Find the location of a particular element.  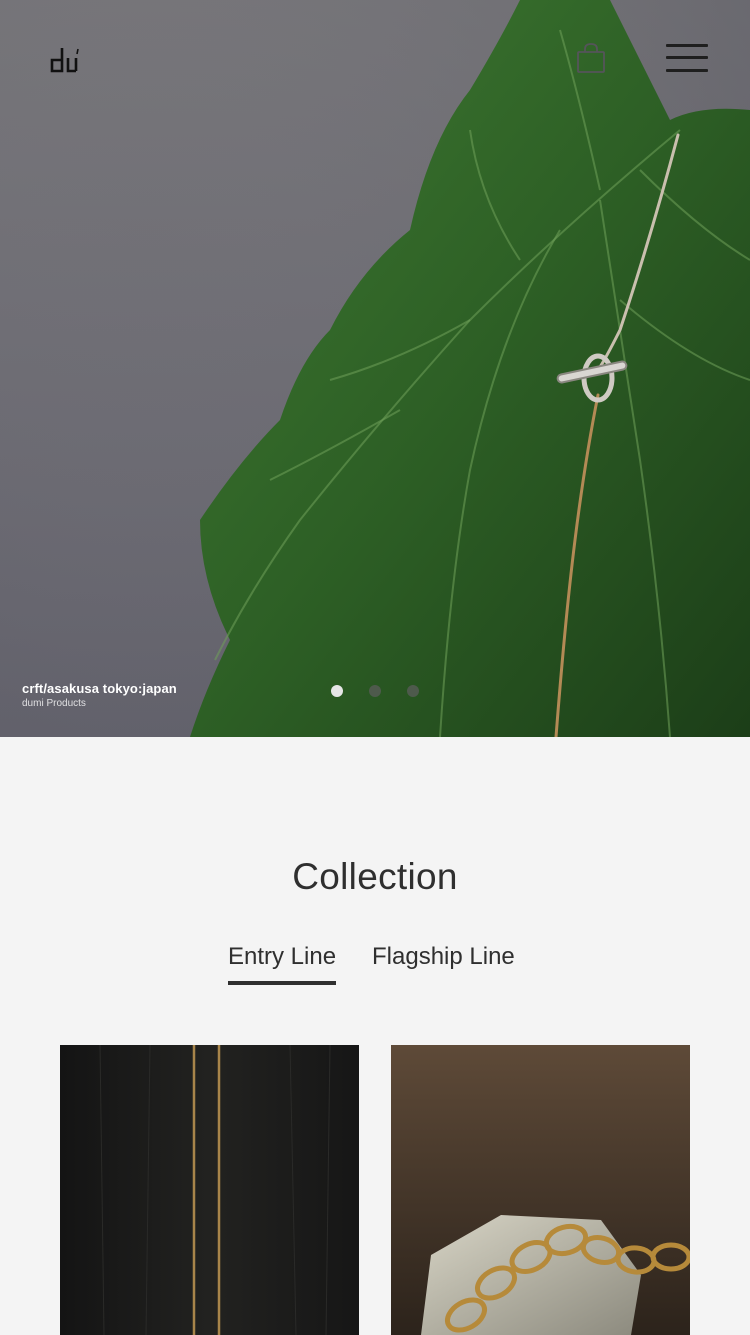

hero-caption-subtitle: dumi Products is located at coordinates (54, 703).